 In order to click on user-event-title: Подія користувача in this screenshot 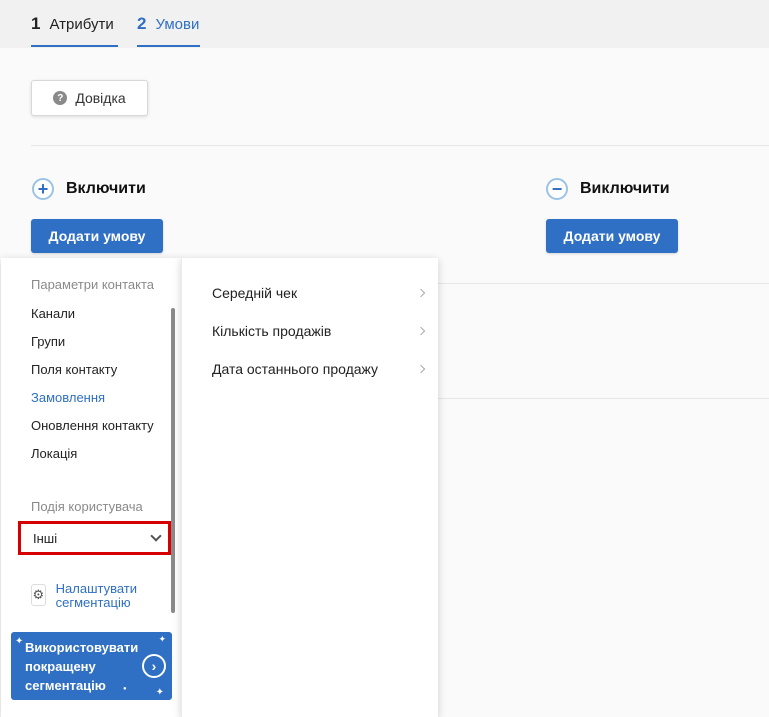, I will do `click(87, 506)`.